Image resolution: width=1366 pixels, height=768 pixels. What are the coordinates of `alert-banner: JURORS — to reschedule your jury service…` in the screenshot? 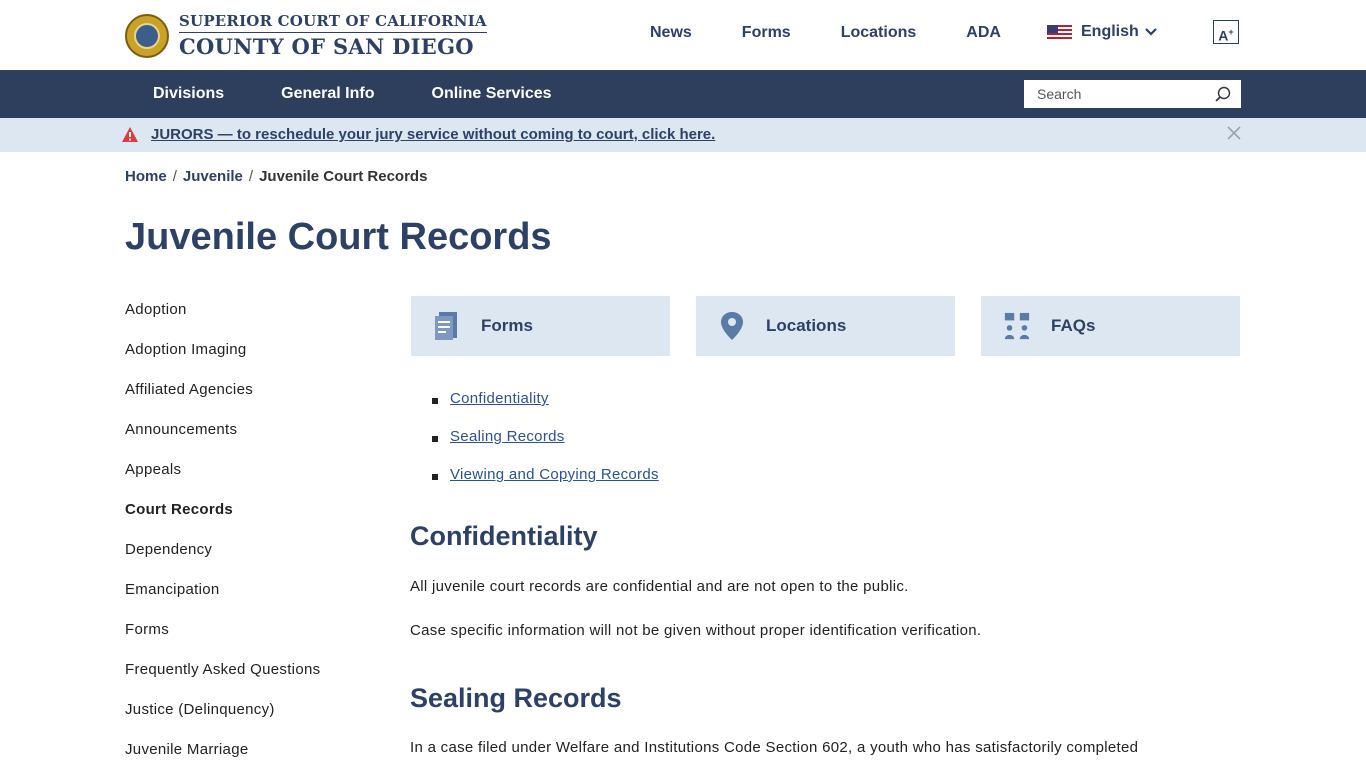 It's located at (683, 135).